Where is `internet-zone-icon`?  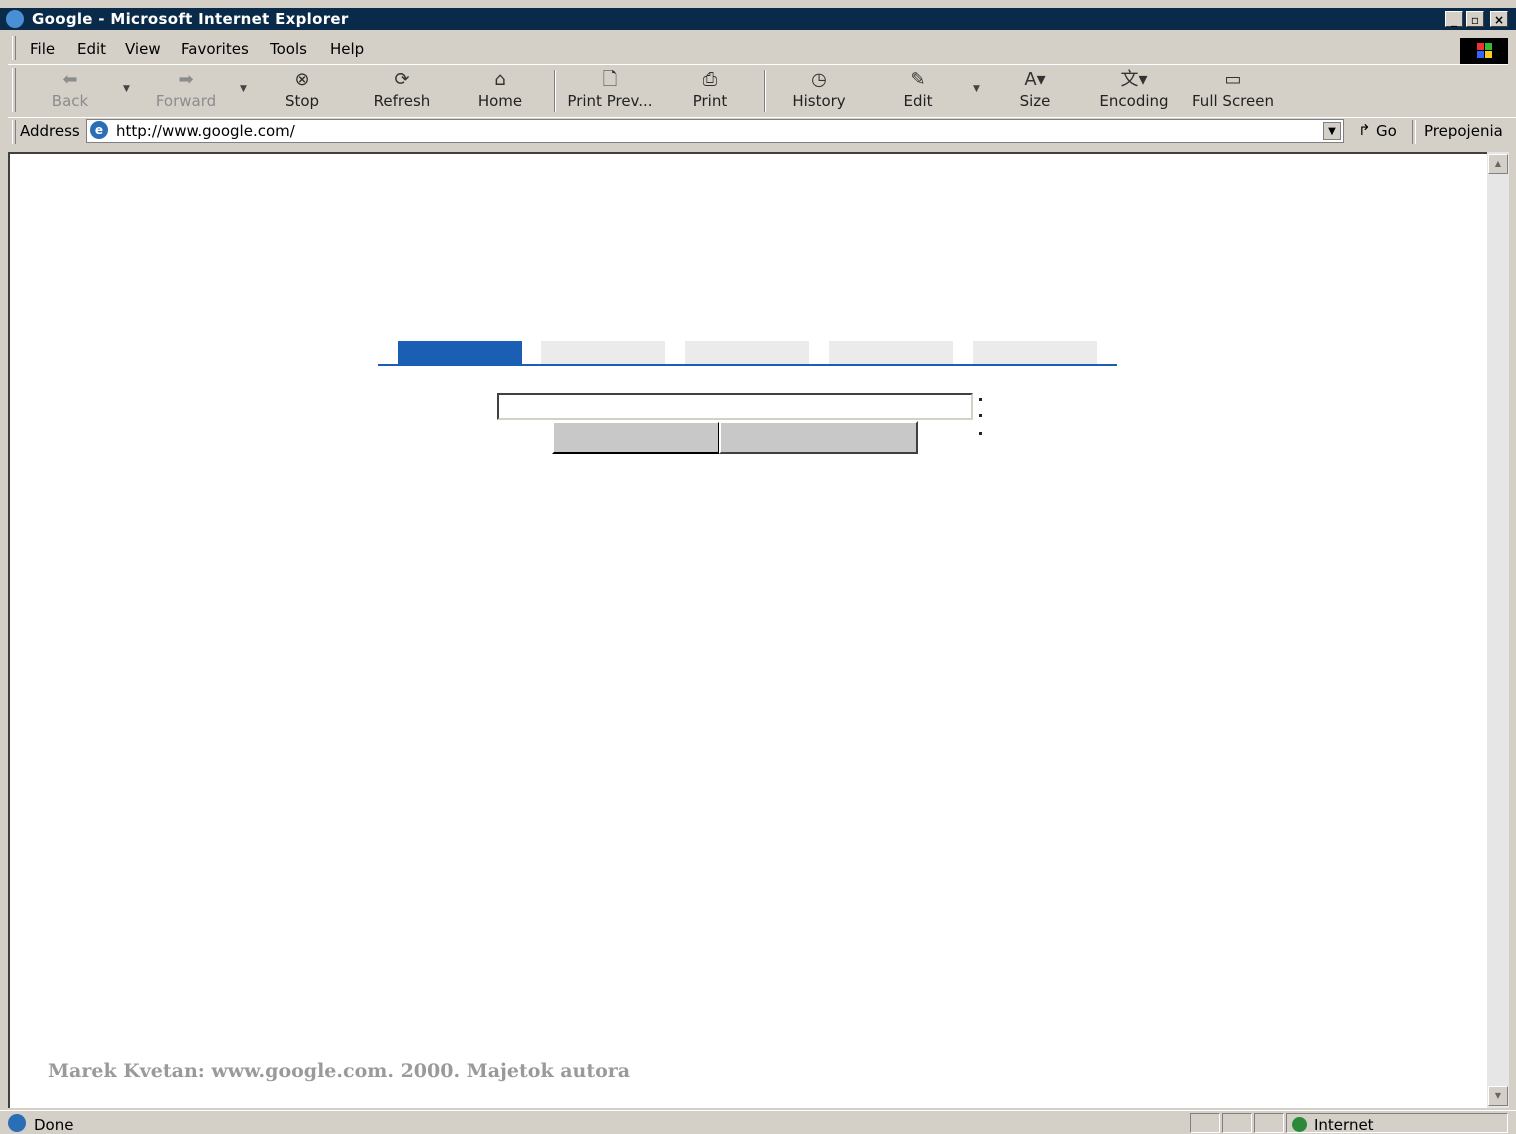
internet-zone-icon is located at coordinates (1299, 1124).